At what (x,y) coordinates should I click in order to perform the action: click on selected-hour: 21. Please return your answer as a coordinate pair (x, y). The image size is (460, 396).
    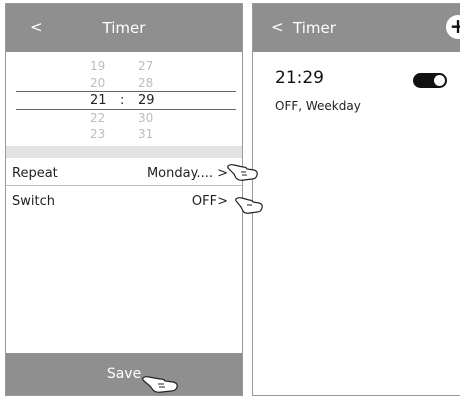
    Looking at the image, I should click on (98, 100).